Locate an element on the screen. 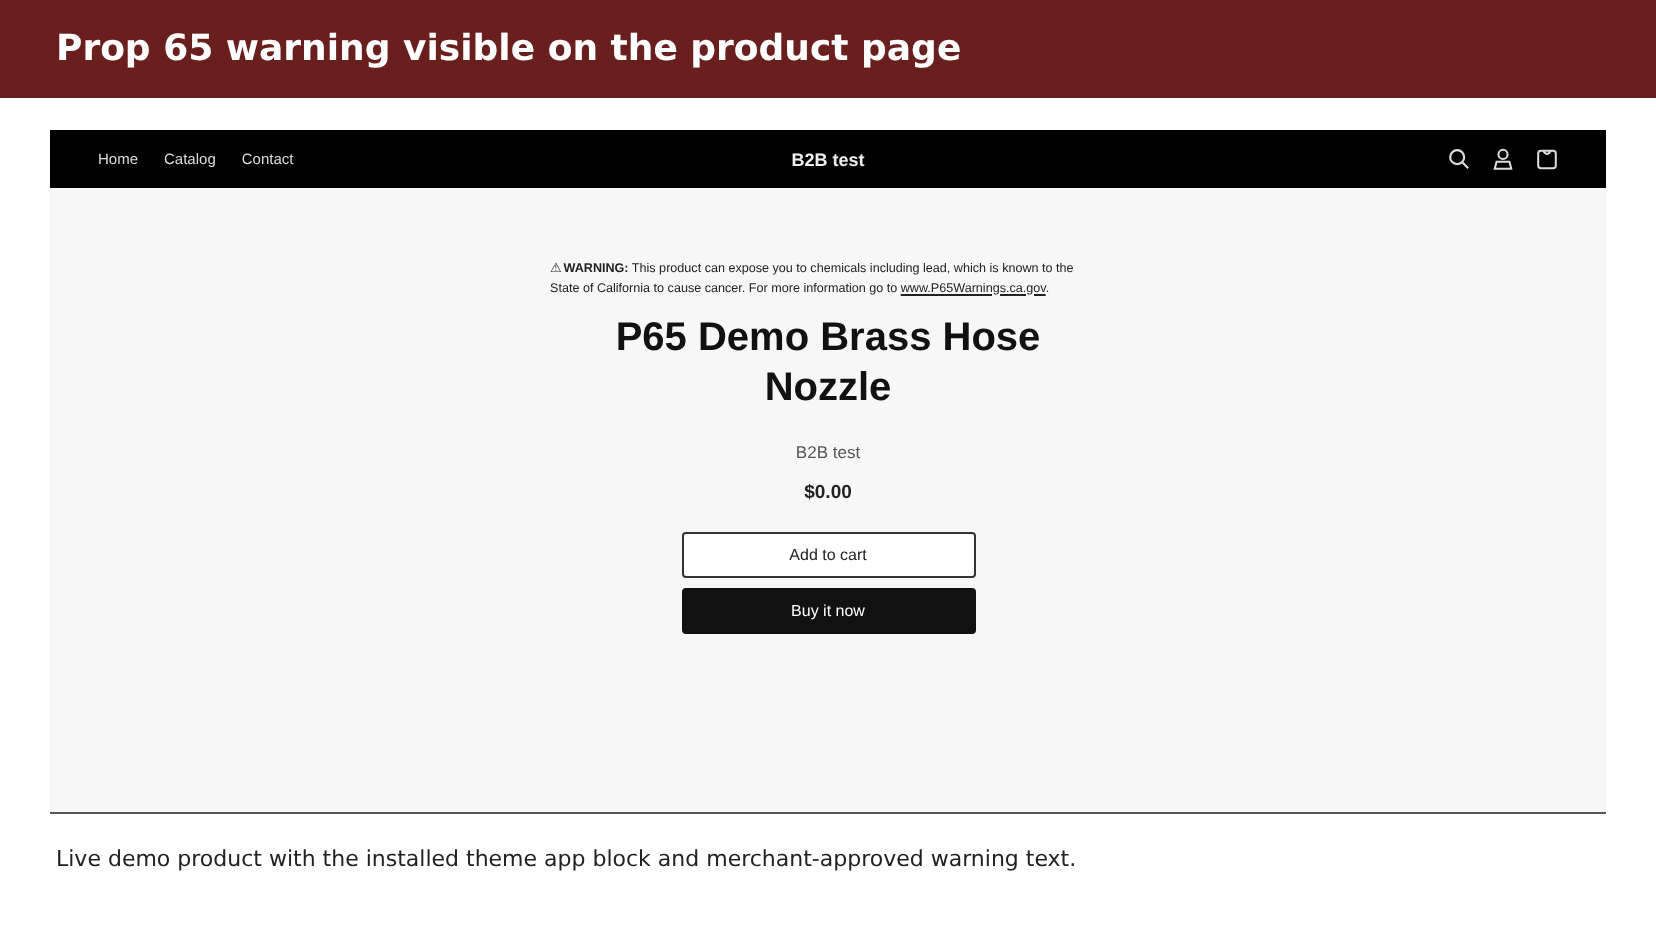 The image size is (1656, 932). caption-text: Live demo product with the installed theme app block and merchant-approved warning text. is located at coordinates (567, 859).